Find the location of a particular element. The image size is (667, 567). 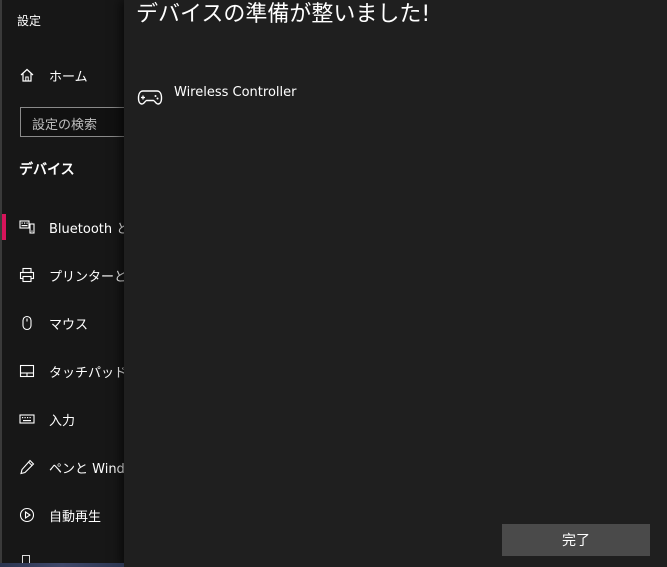

nav-mouse: マウス is located at coordinates (64, 323).